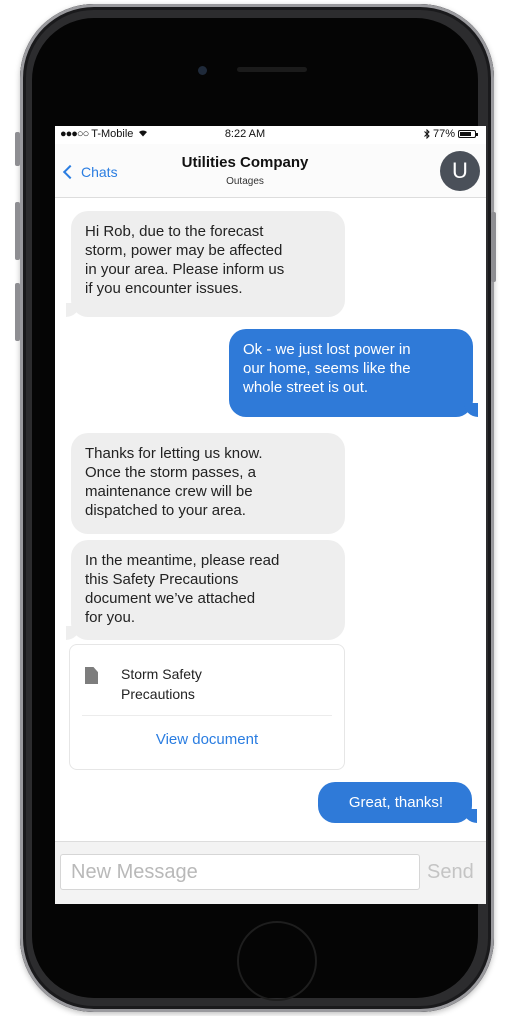 The width and height of the screenshot is (510, 1016). Describe the element at coordinates (17, 149) in the screenshot. I see `mute-switch` at that location.